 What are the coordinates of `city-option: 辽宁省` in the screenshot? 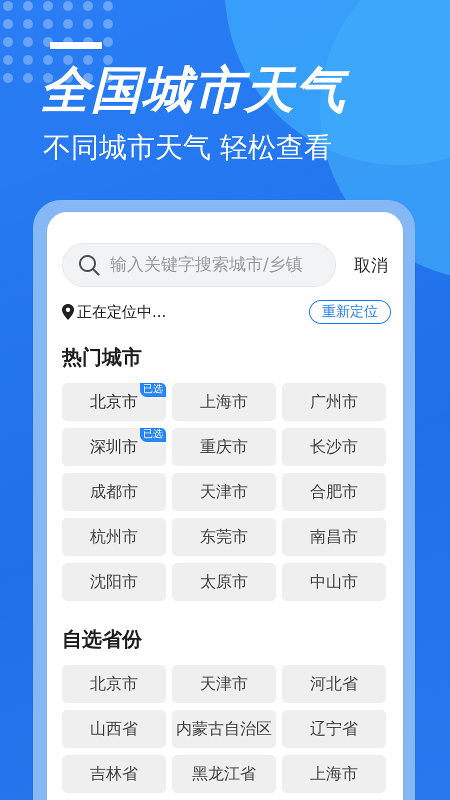 It's located at (334, 729).